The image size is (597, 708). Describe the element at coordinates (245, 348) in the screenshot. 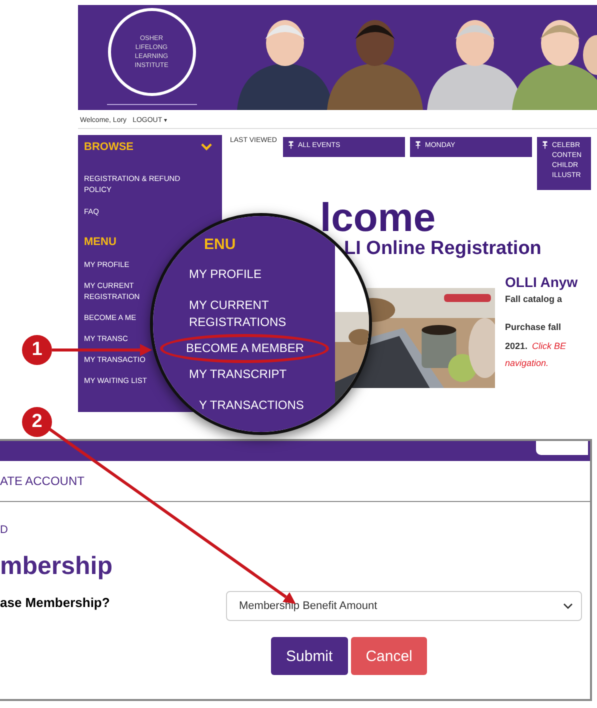

I see `menu-link: BECOME A MEMBER` at that location.